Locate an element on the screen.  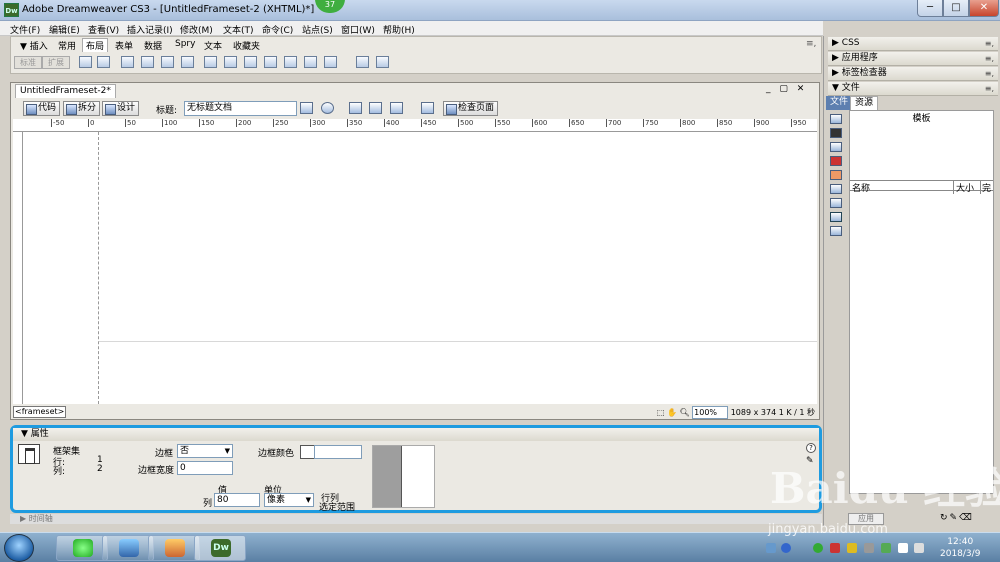
visual-aids-icon is located at coordinates (396, 108).